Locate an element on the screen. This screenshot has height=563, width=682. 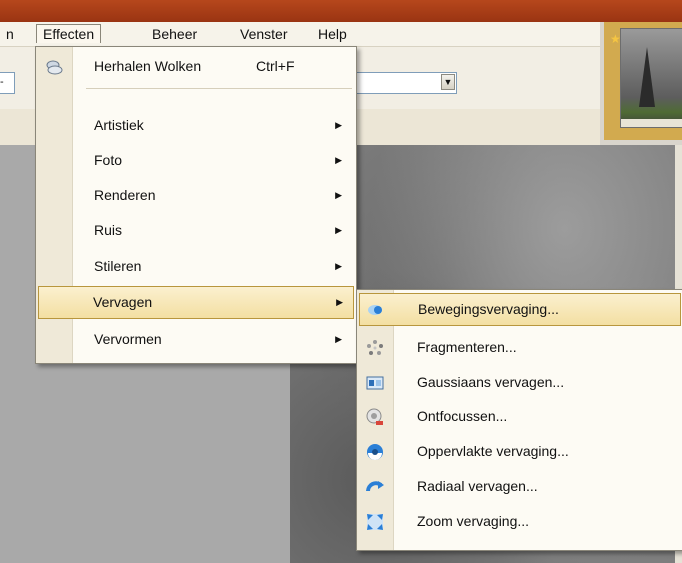
eiffel-tower-shape is located at coordinates (647, 77).